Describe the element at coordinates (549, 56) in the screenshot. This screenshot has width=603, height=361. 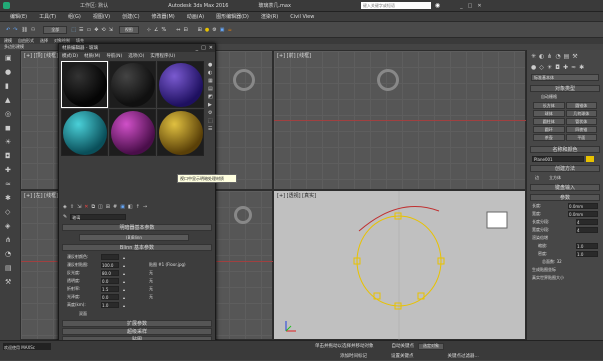
I see `hierarchy-tab-icon: ⋔` at that location.